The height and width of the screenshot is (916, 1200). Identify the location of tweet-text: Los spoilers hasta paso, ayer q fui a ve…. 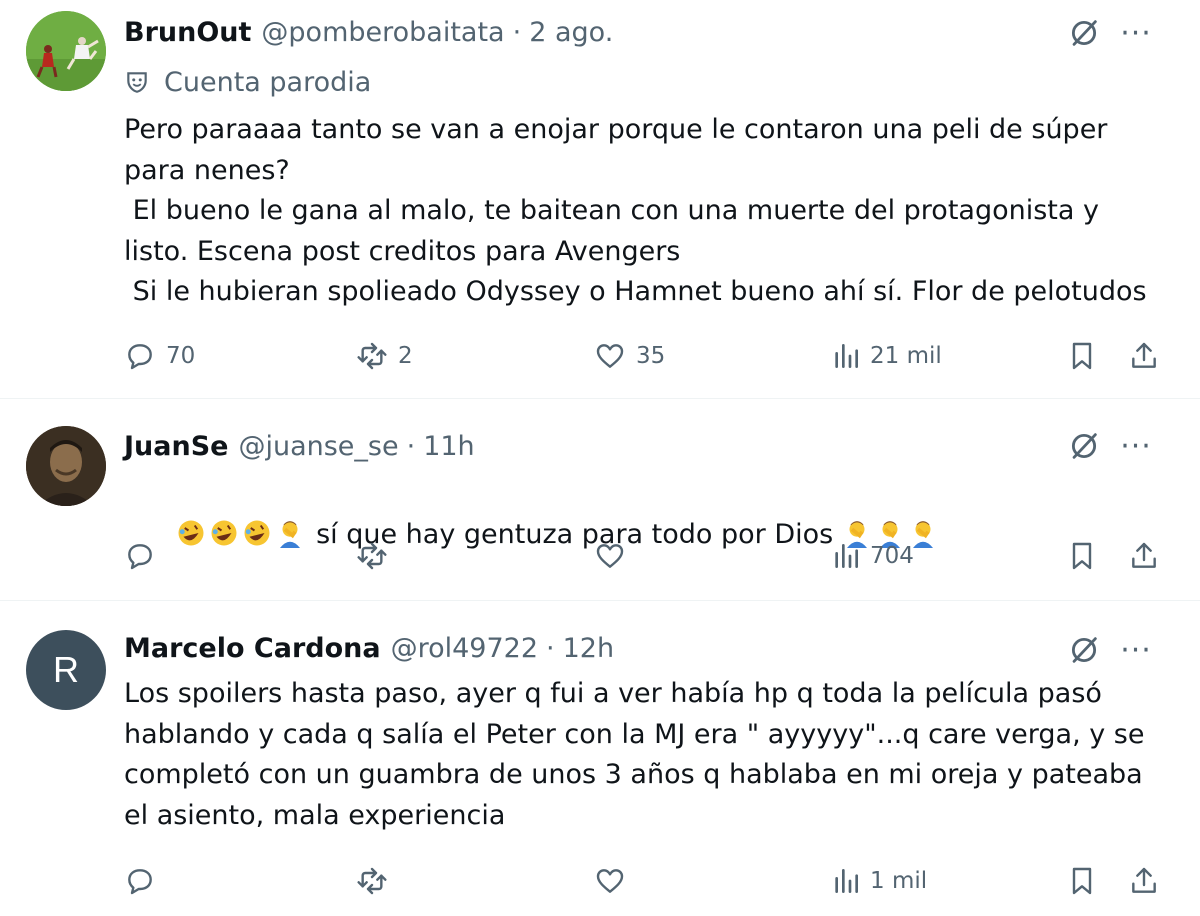
(634, 754).